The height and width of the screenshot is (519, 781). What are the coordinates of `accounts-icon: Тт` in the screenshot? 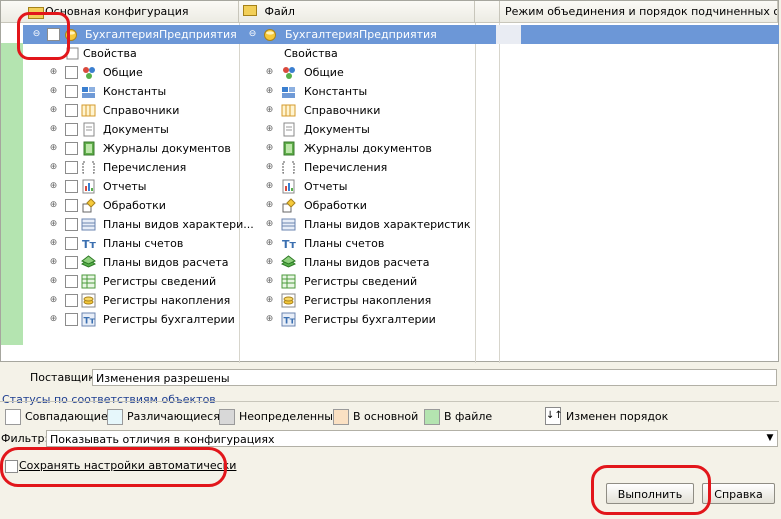 It's located at (89, 243).